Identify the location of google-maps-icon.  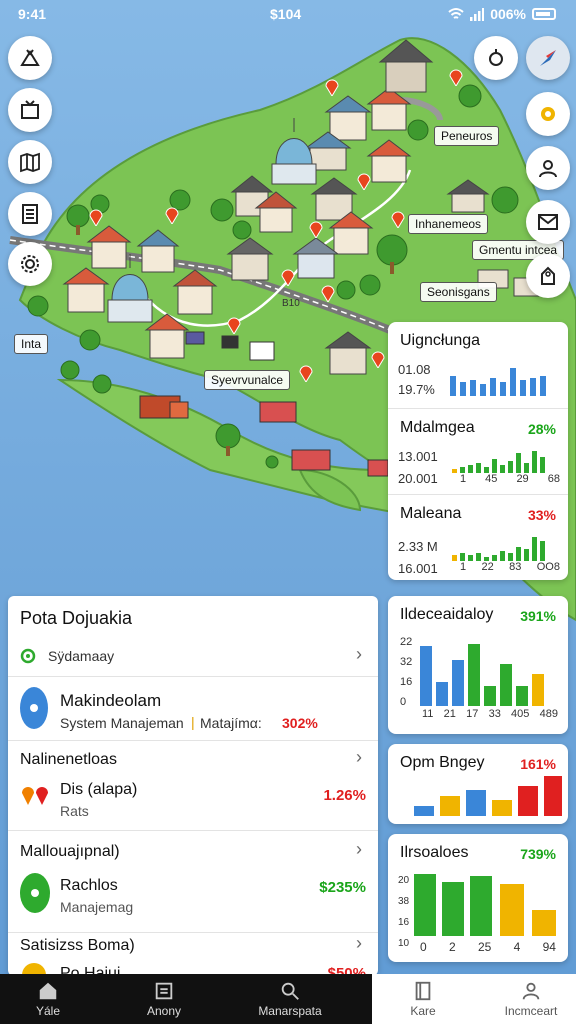
(28, 656).